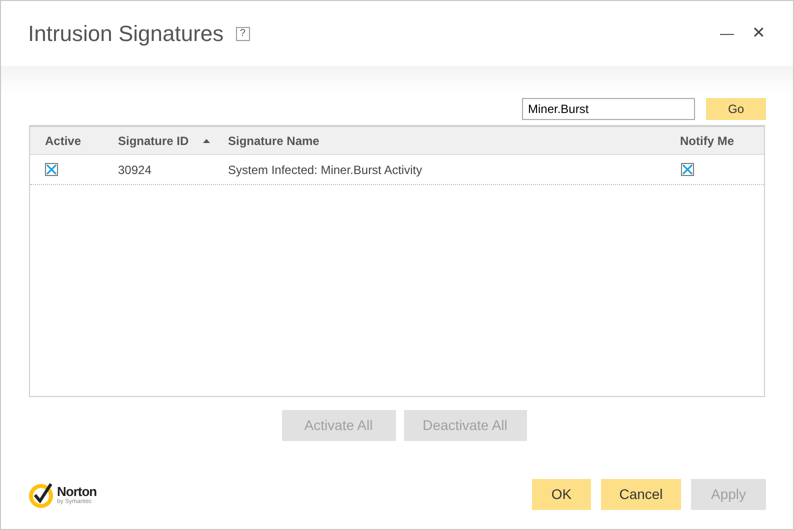 Image resolution: width=794 pixels, height=530 pixels. Describe the element at coordinates (135, 169) in the screenshot. I see `table-cell: 30924` at that location.